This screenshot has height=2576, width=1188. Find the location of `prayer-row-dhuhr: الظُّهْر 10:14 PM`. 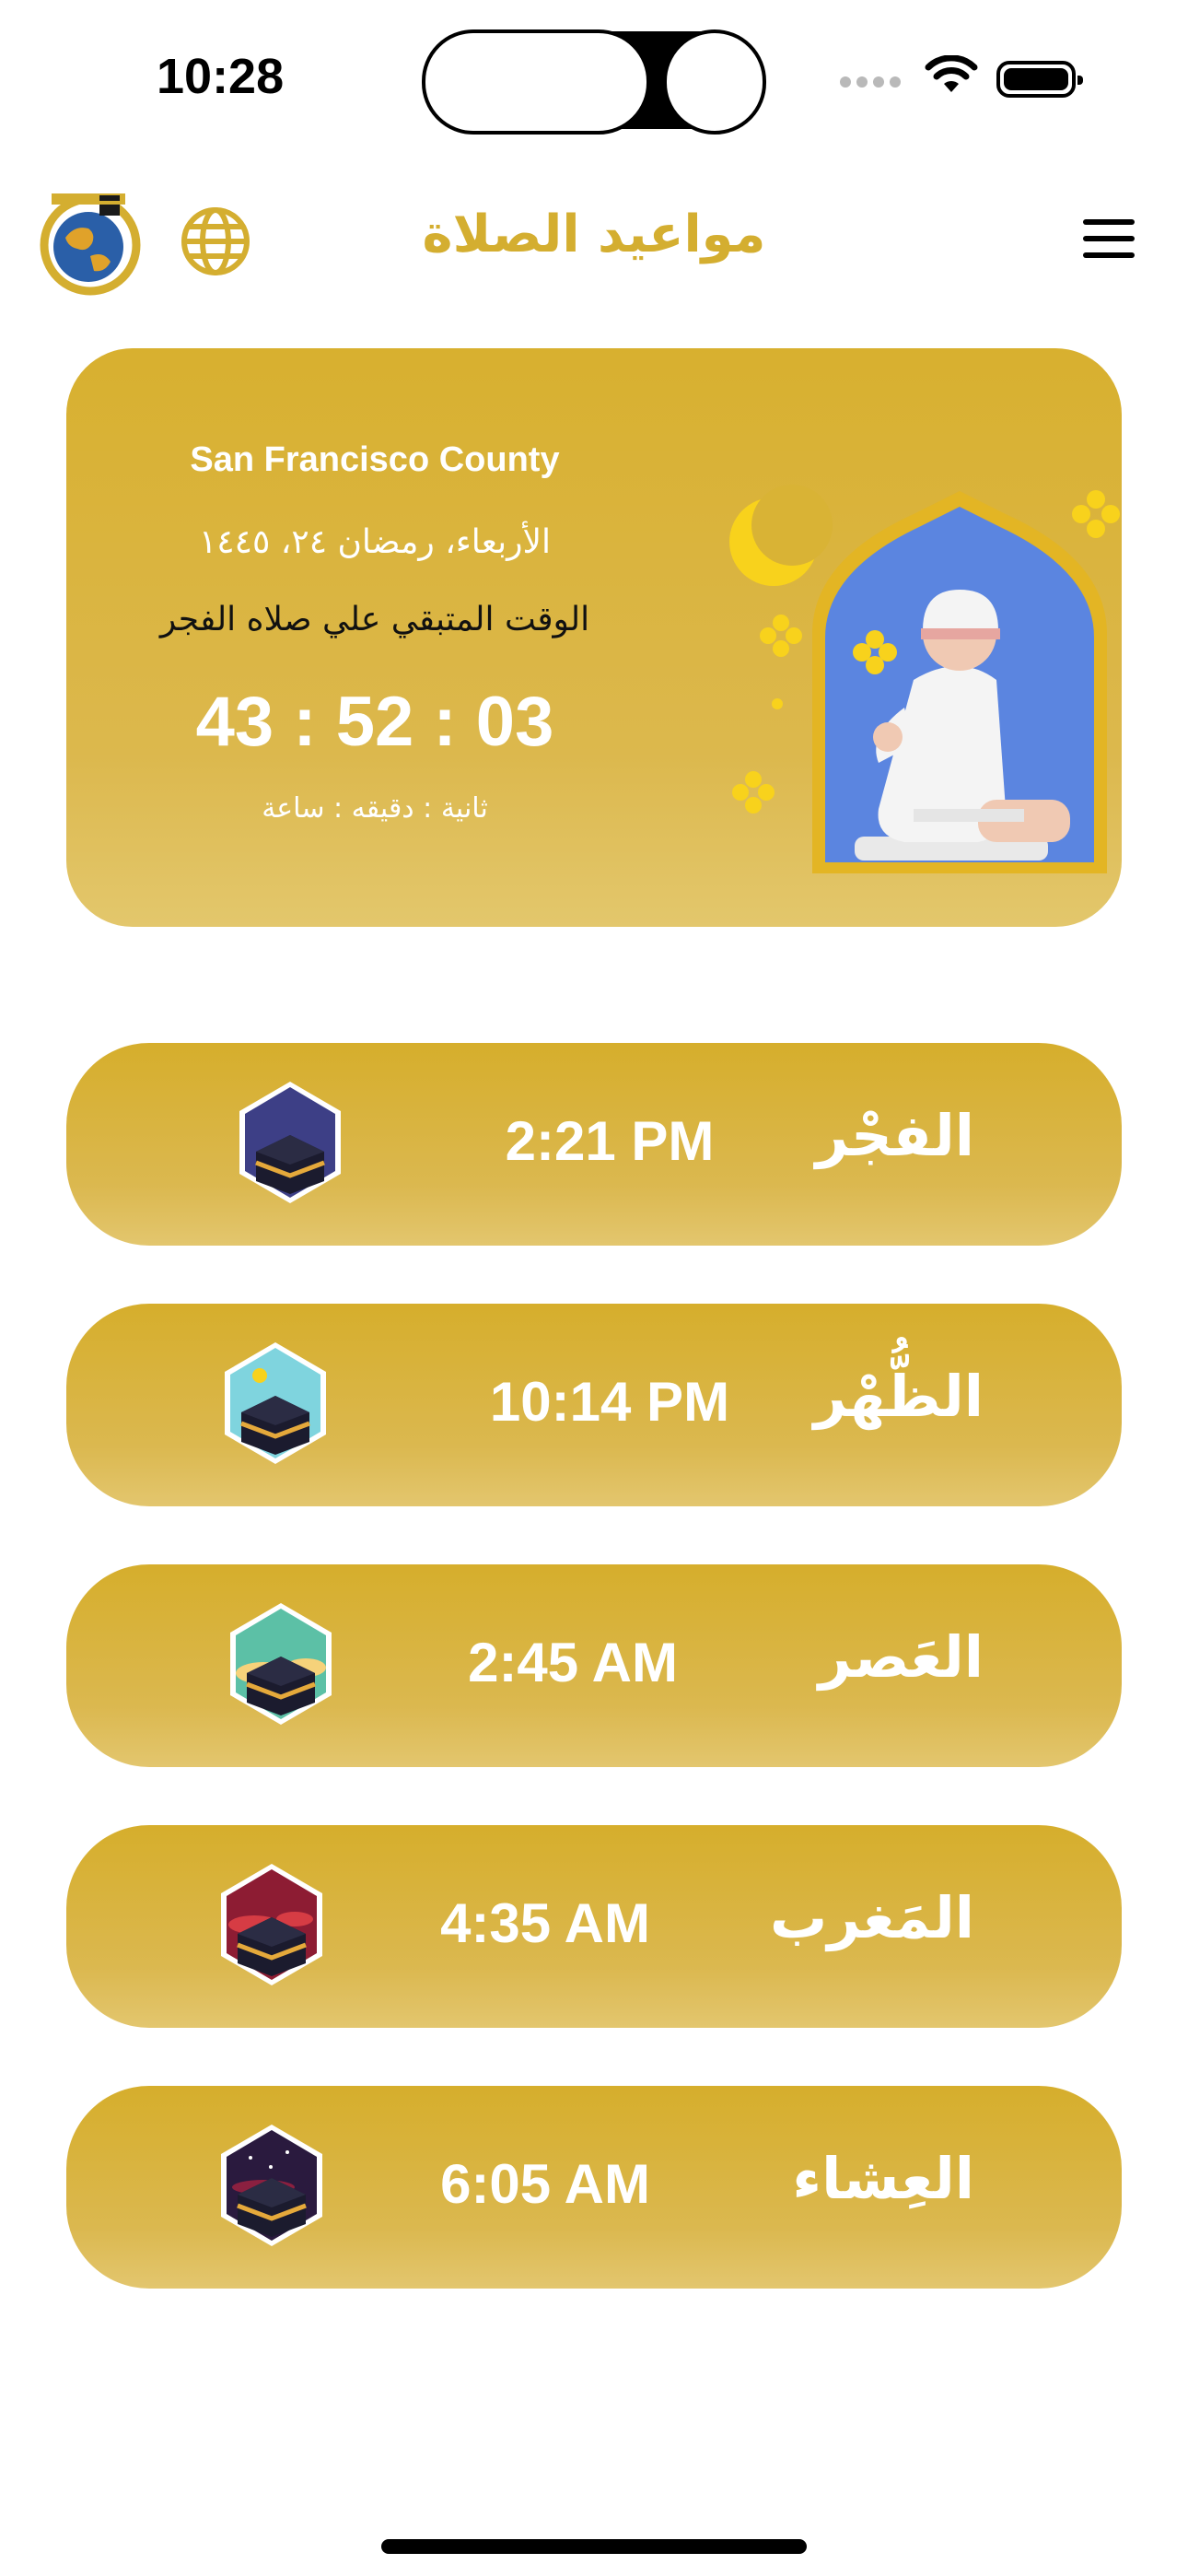

prayer-row-dhuhr: الظُّهْر 10:14 PM is located at coordinates (594, 1405).